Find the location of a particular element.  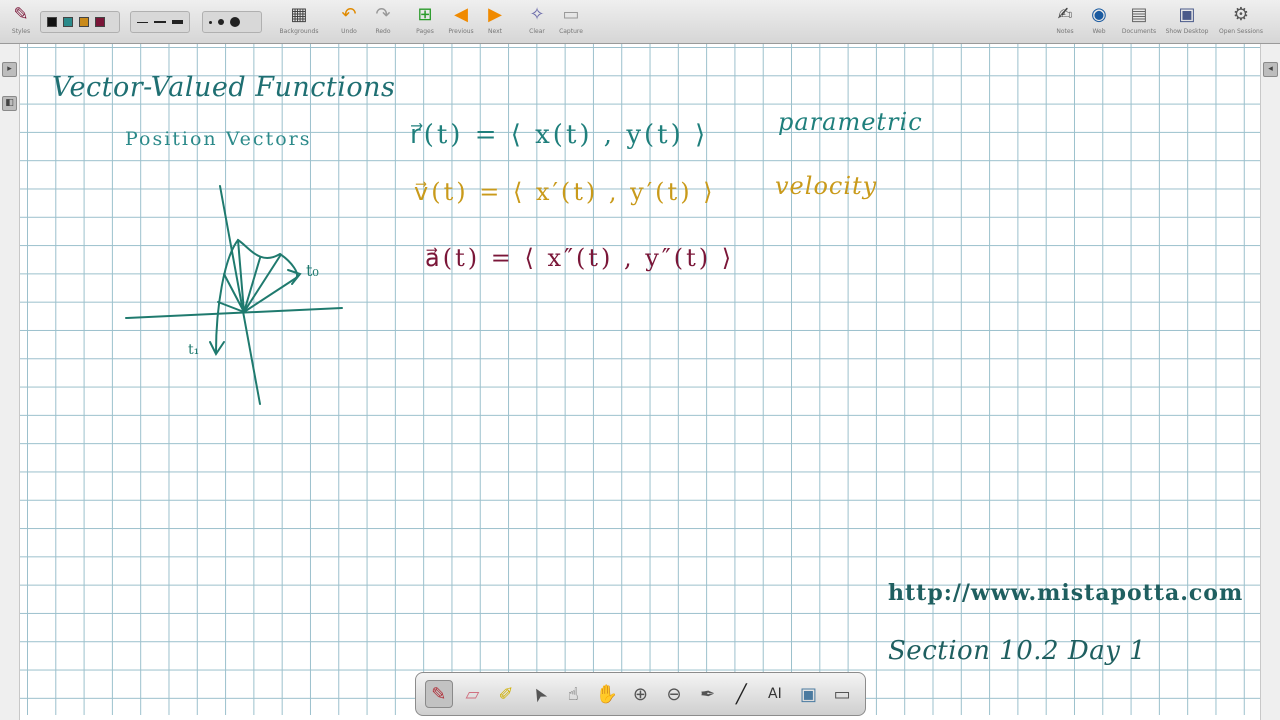

color-palette is located at coordinates (80, 22).